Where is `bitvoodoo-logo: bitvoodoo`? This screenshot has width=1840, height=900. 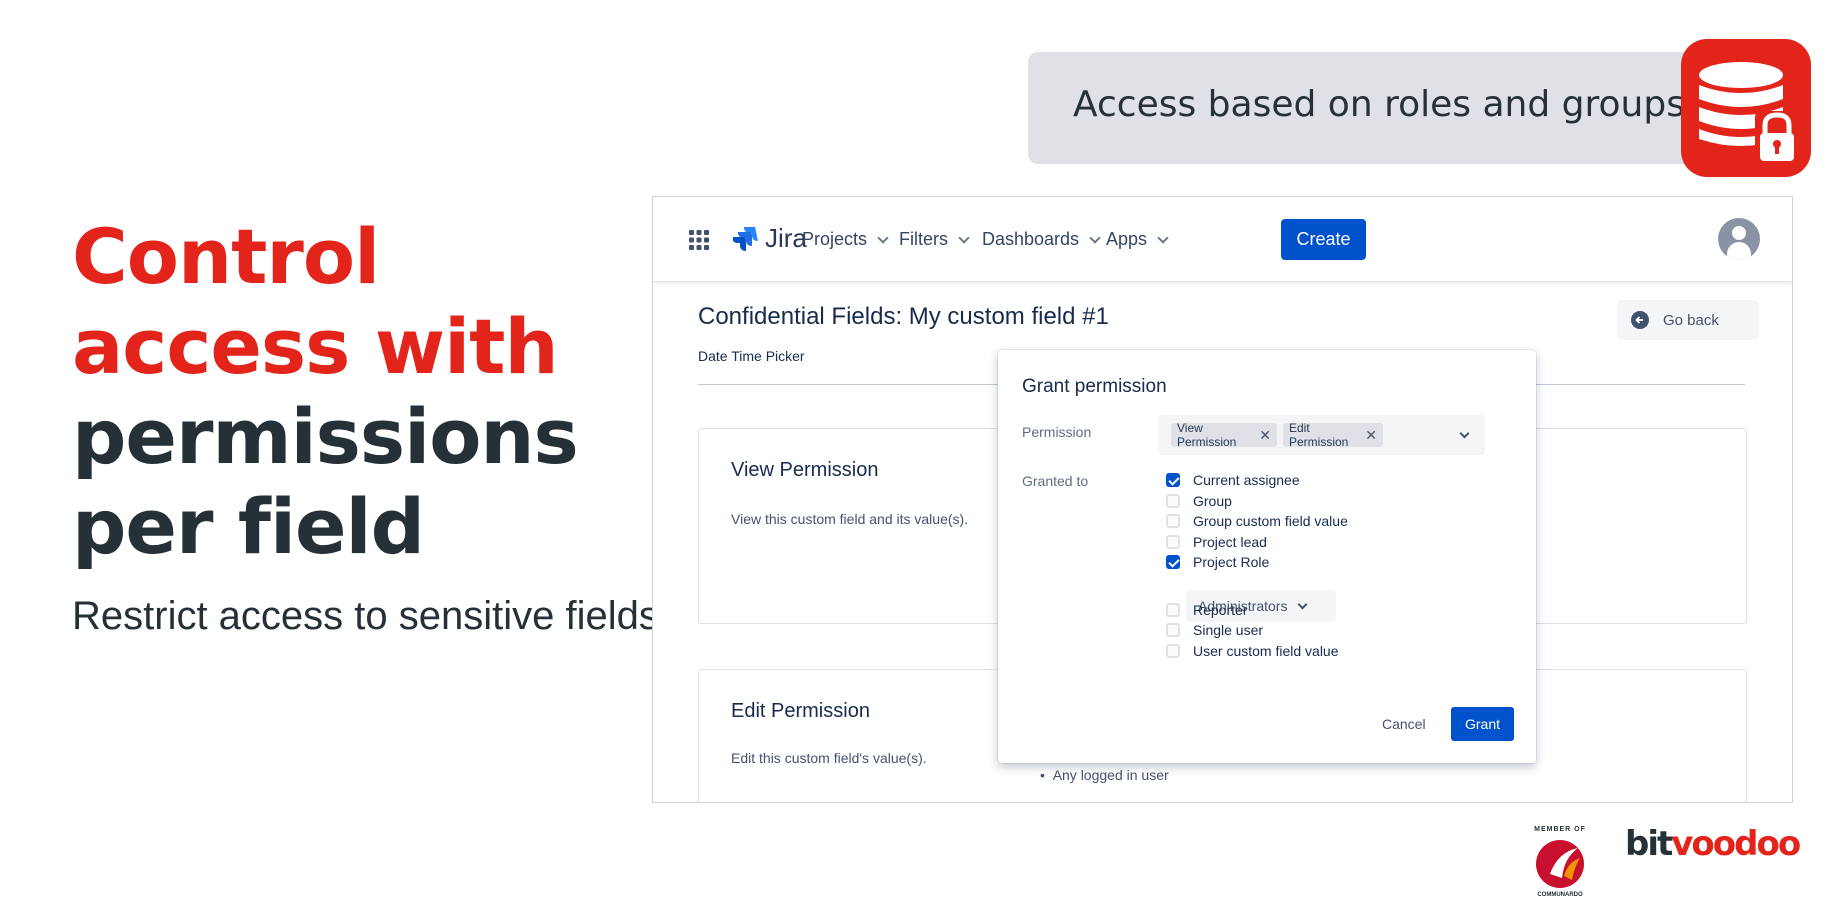
bitvoodoo-logo: bitvoodoo is located at coordinates (1713, 844).